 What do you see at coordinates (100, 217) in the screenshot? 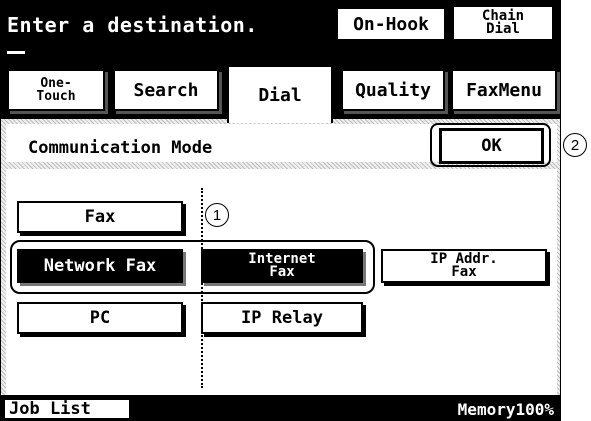
I see `fax-mode-button: Fax` at bounding box center [100, 217].